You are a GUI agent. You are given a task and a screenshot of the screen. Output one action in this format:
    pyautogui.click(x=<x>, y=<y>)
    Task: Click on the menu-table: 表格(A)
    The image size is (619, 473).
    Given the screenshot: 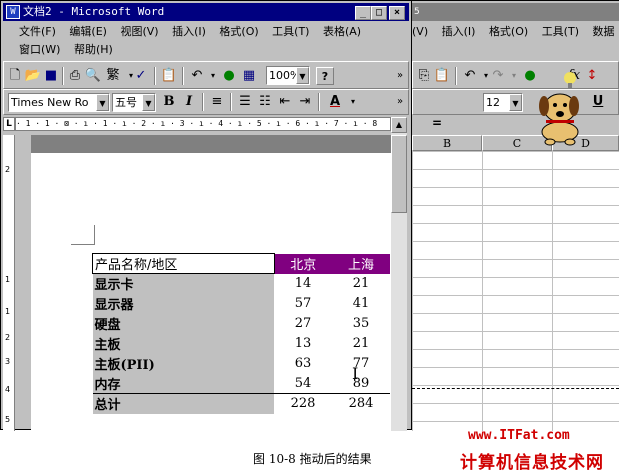 What is the action you would take?
    pyautogui.click(x=342, y=31)
    